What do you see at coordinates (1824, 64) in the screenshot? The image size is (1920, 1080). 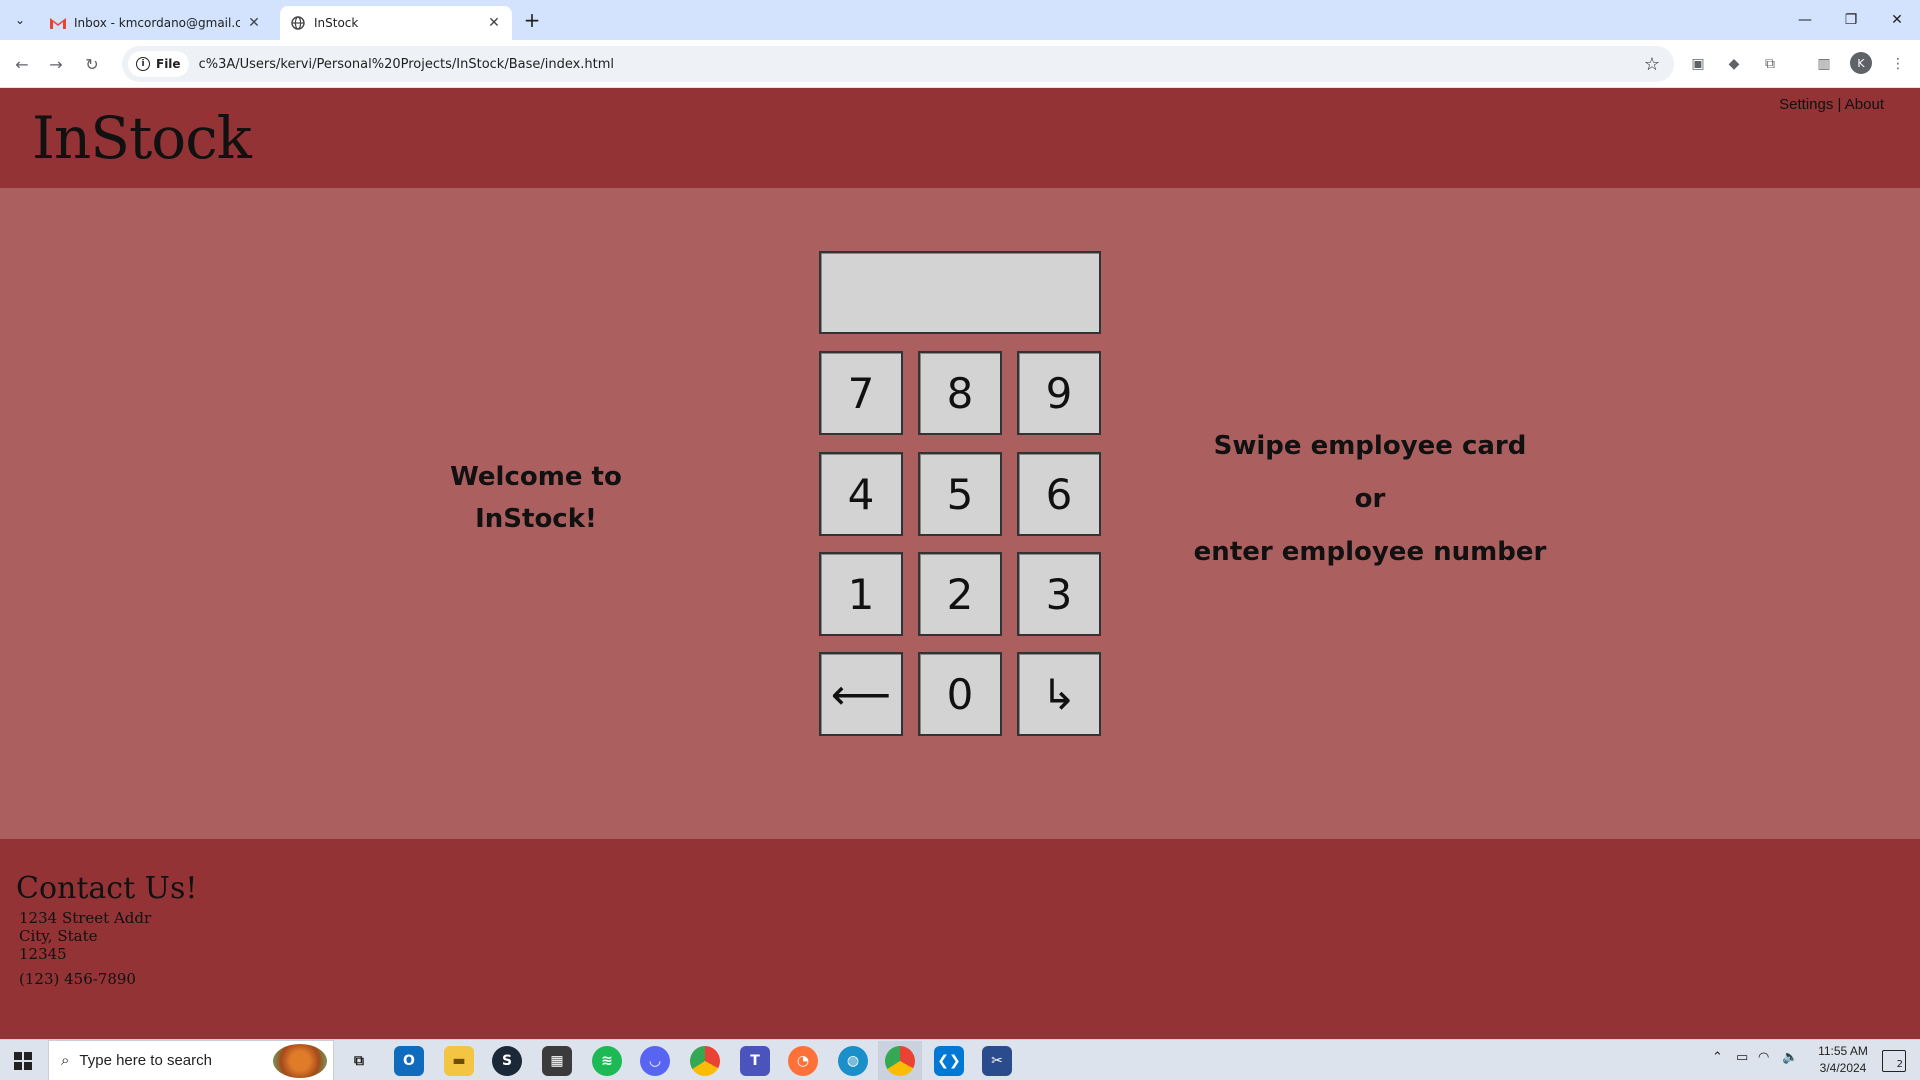 I see `side-panel-icon: ▥` at bounding box center [1824, 64].